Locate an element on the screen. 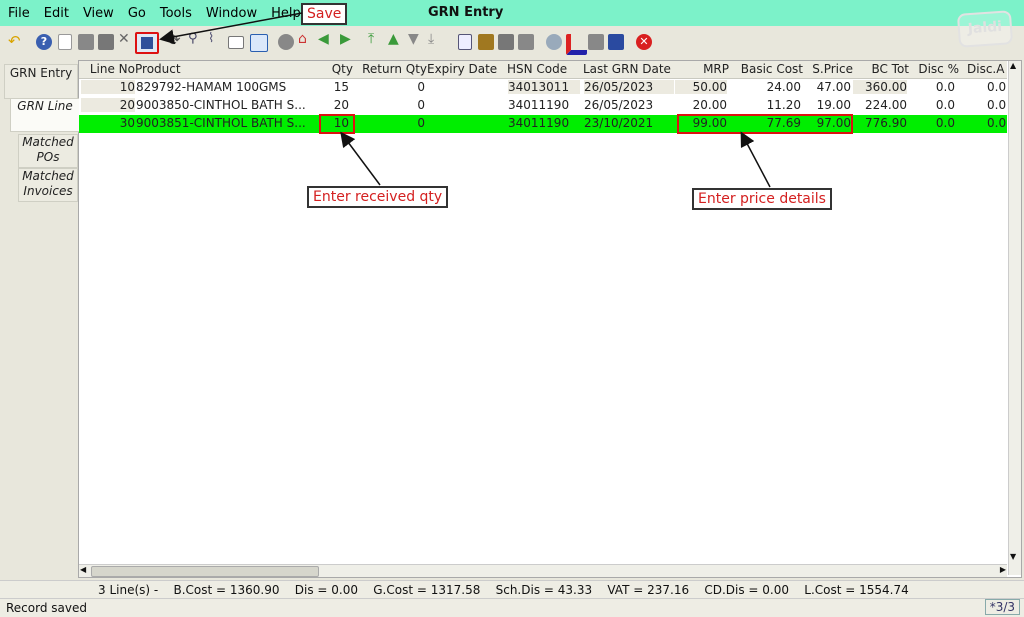 This screenshot has height=617, width=1024. record-down-icon: ▼ is located at coordinates (416, 39).